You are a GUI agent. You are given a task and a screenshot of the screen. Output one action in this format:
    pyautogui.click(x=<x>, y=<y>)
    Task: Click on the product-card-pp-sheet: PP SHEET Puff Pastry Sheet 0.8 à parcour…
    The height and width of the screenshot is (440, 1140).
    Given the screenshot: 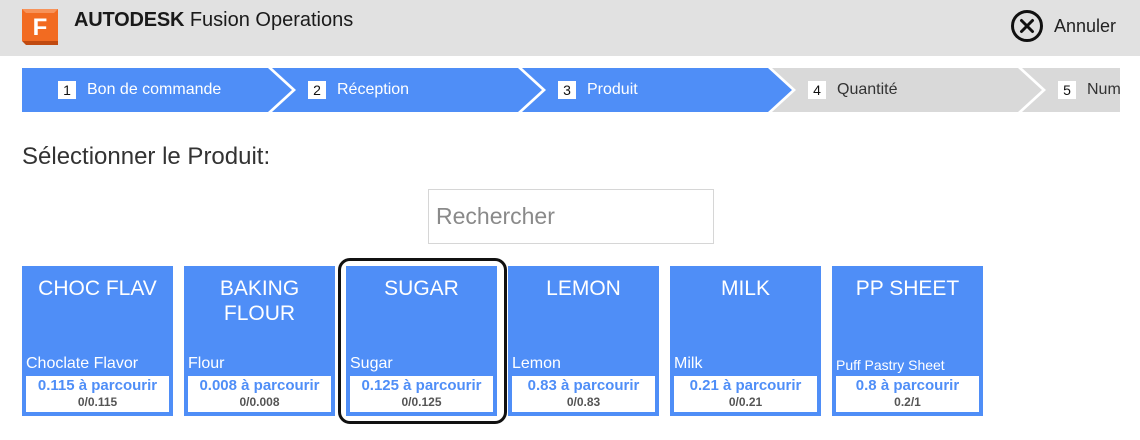 What is the action you would take?
    pyautogui.click(x=907, y=341)
    